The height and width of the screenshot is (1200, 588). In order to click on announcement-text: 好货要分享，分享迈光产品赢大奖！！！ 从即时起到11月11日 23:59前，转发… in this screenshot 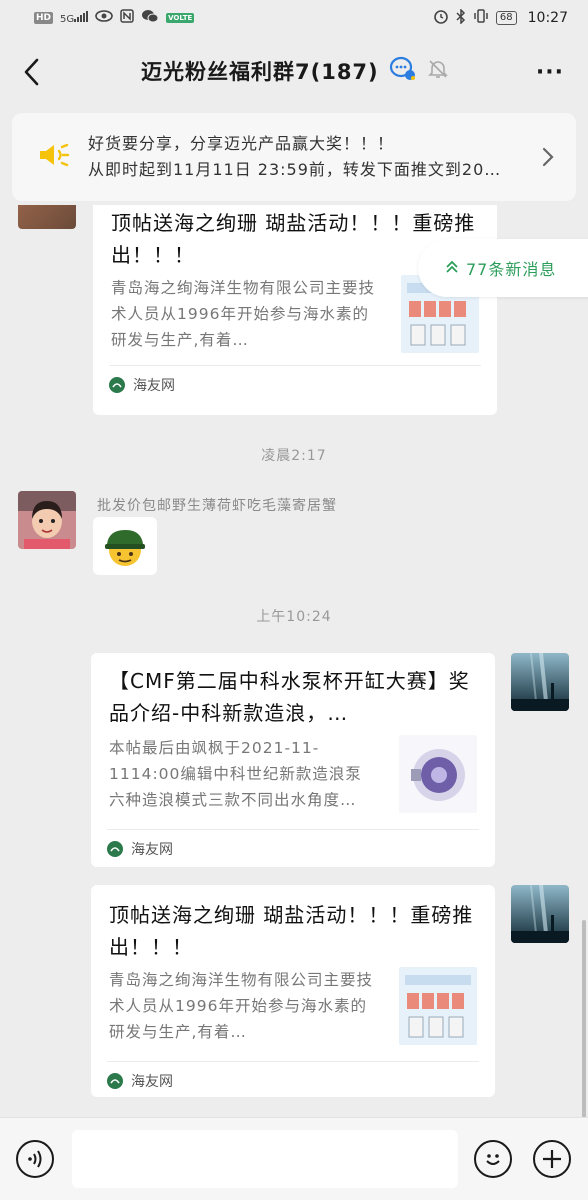, I will do `click(312, 157)`.